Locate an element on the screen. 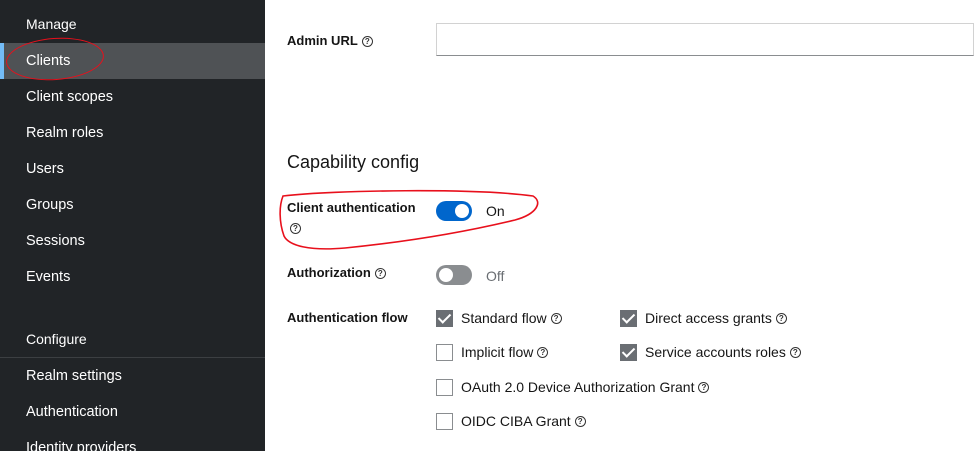 Image resolution: width=975 pixels, height=466 pixels. sidebar-item-label: Sessions is located at coordinates (55, 241).